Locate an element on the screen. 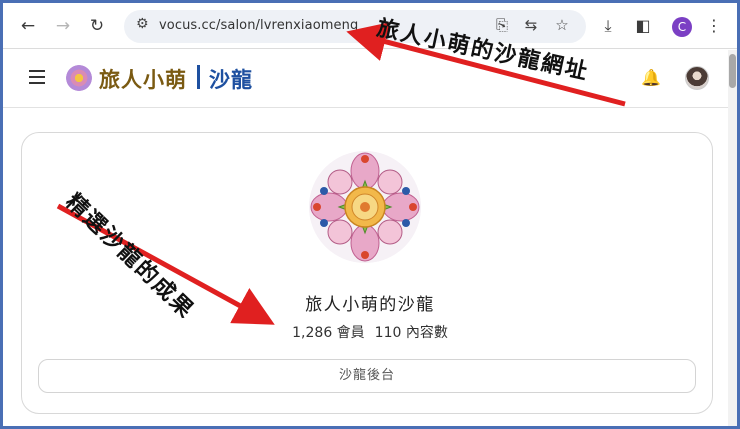 The width and height of the screenshot is (740, 429). url-text: vocus.cc/salon/lvrenxiaomeng is located at coordinates (258, 25).